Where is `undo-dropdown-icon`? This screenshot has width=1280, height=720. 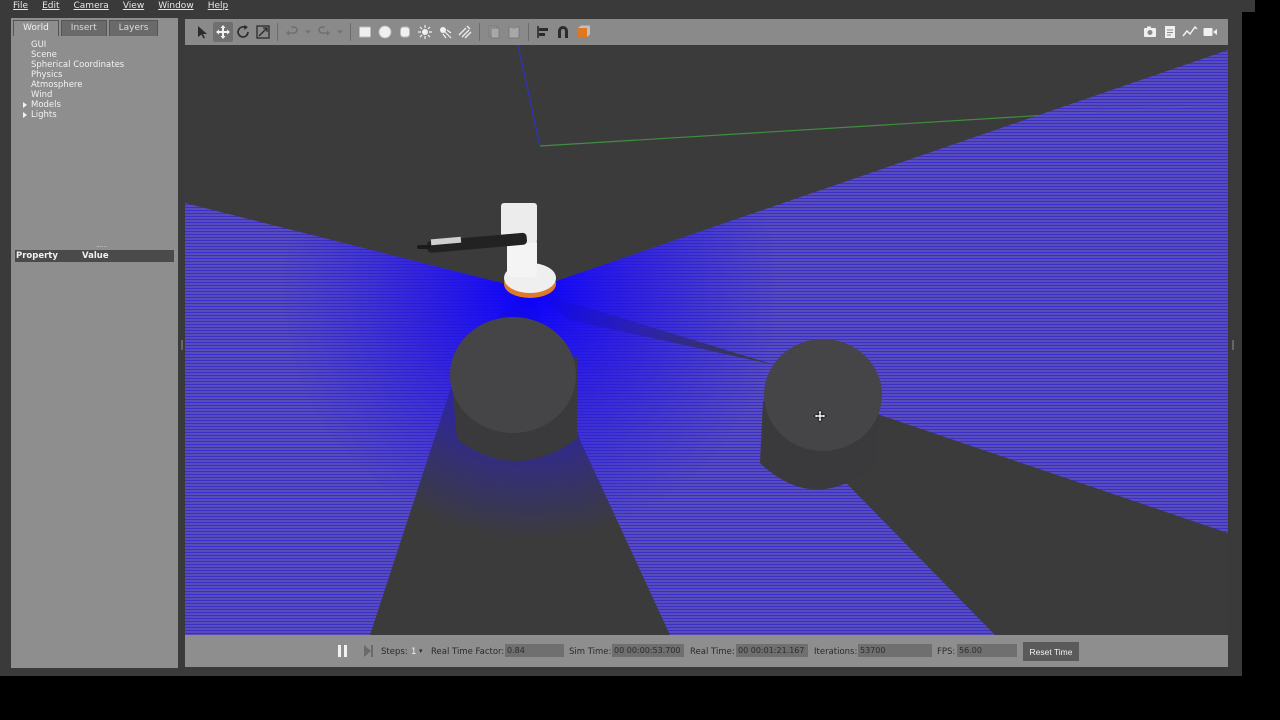 undo-dropdown-icon is located at coordinates (308, 32).